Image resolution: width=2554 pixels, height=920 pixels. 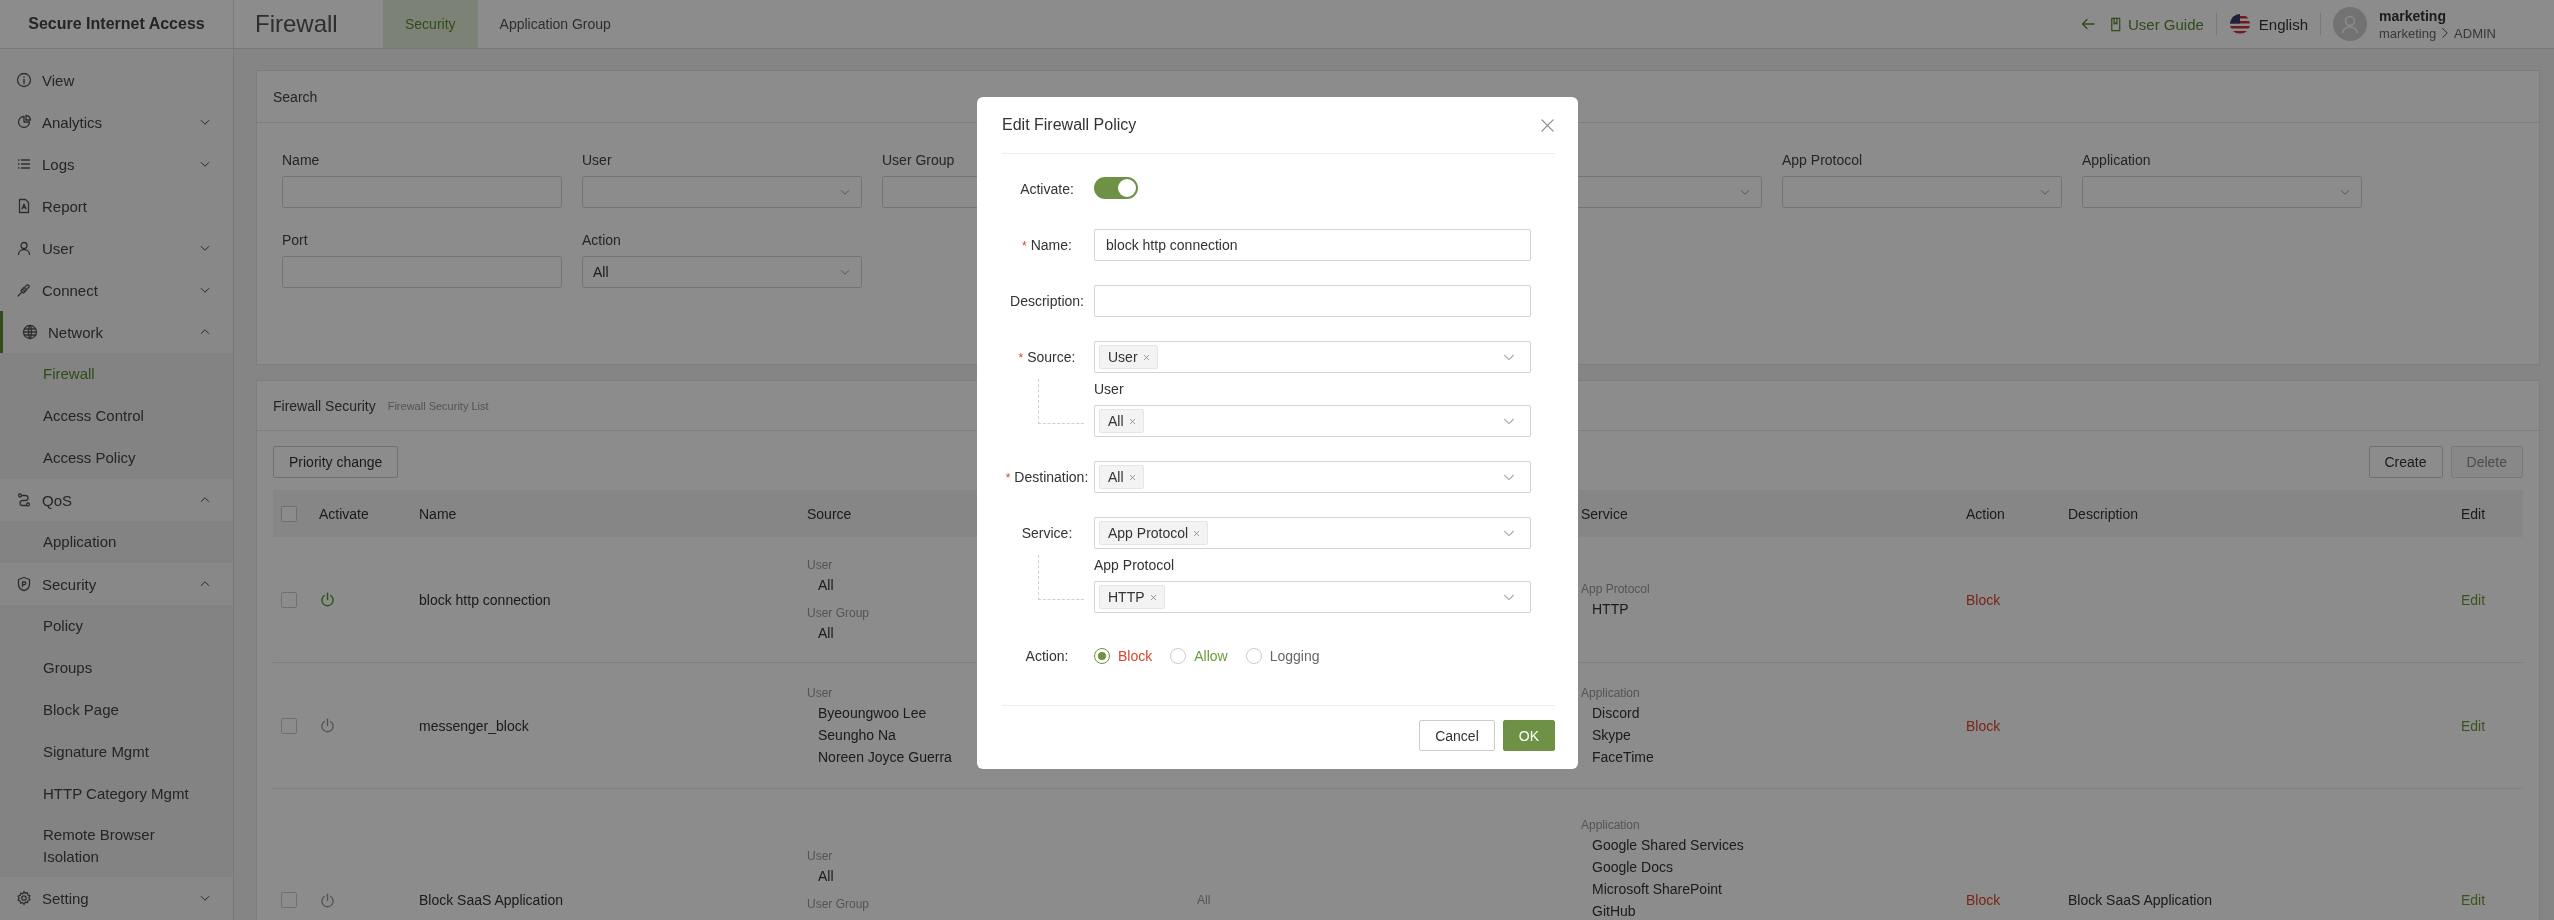 I want to click on column-header: Source, so click(x=829, y=513).